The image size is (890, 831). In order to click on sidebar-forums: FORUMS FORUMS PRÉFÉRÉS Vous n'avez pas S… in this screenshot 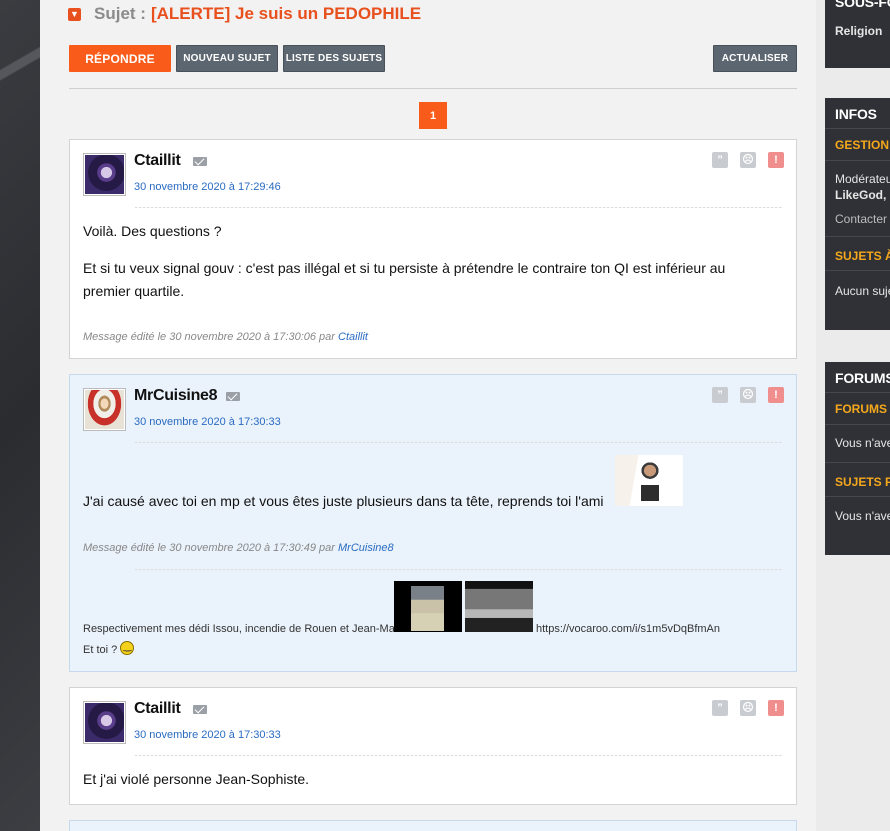, I will do `click(857, 458)`.